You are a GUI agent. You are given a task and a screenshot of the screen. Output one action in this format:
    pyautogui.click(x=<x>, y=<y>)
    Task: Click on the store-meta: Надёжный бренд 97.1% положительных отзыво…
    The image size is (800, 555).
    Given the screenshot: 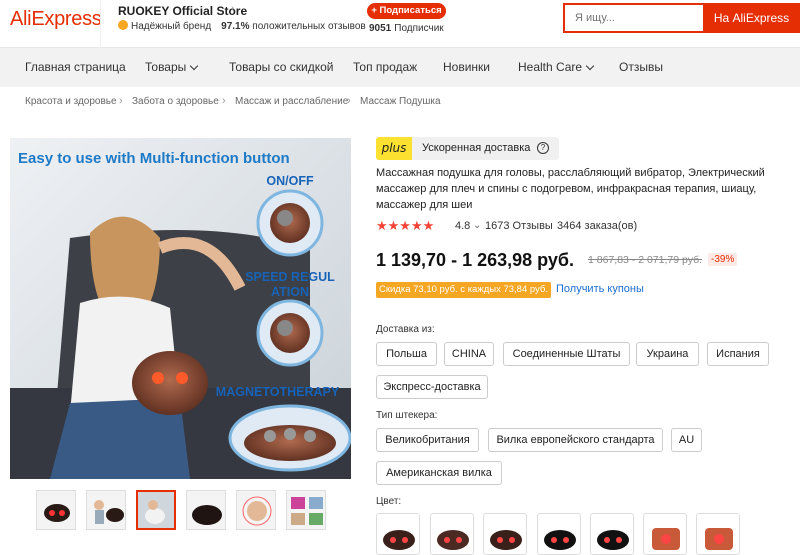 What is the action you would take?
    pyautogui.click(x=242, y=26)
    